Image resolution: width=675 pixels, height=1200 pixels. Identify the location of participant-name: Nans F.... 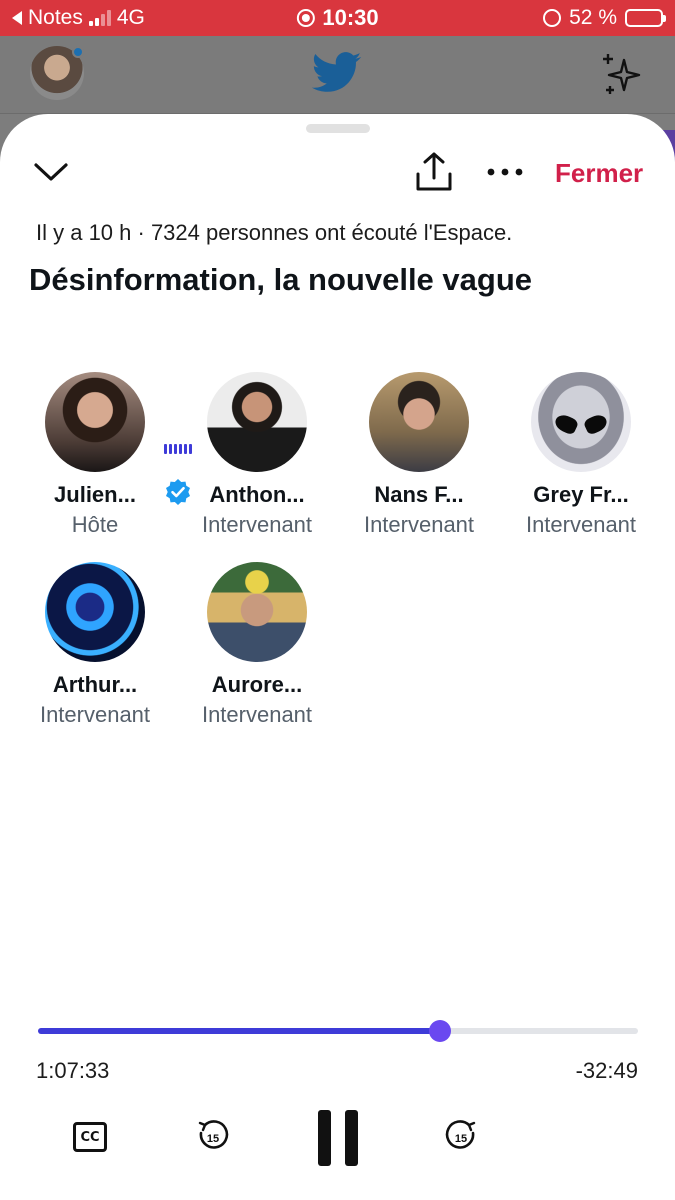
(419, 494).